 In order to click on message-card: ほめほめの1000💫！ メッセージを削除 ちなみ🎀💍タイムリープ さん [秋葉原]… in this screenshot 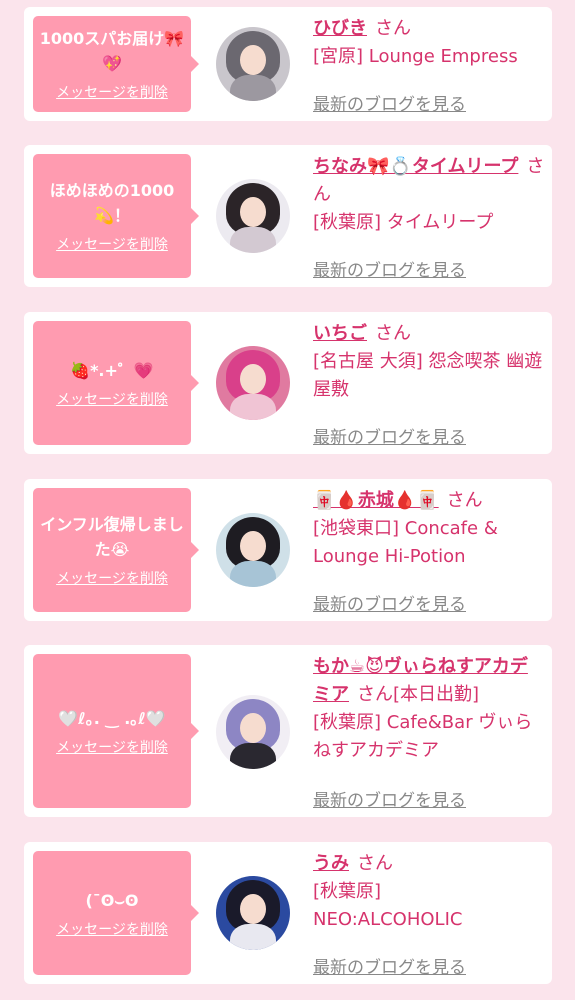, I will do `click(288, 216)`.